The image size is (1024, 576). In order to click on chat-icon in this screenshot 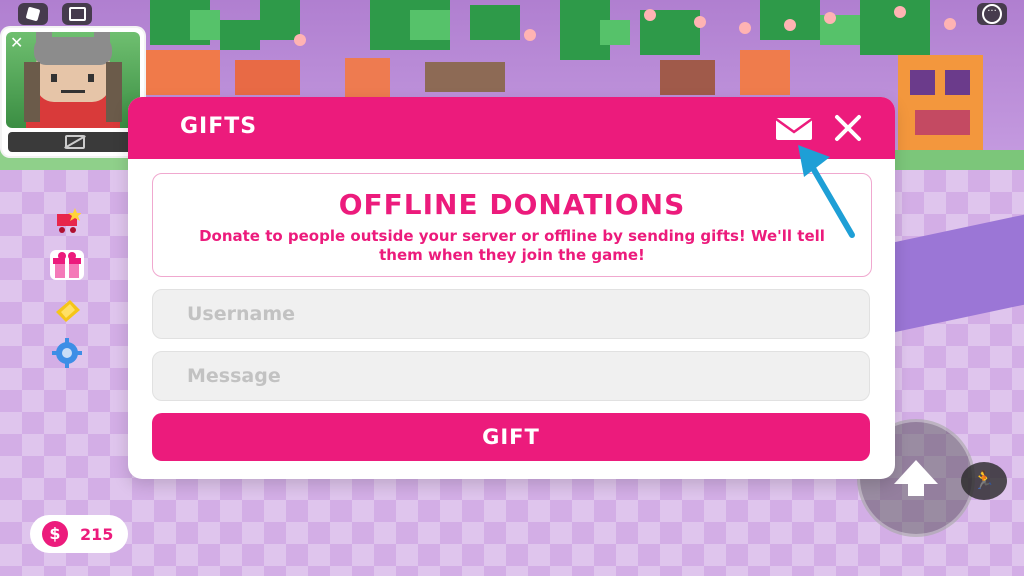, I will do `click(77, 14)`.